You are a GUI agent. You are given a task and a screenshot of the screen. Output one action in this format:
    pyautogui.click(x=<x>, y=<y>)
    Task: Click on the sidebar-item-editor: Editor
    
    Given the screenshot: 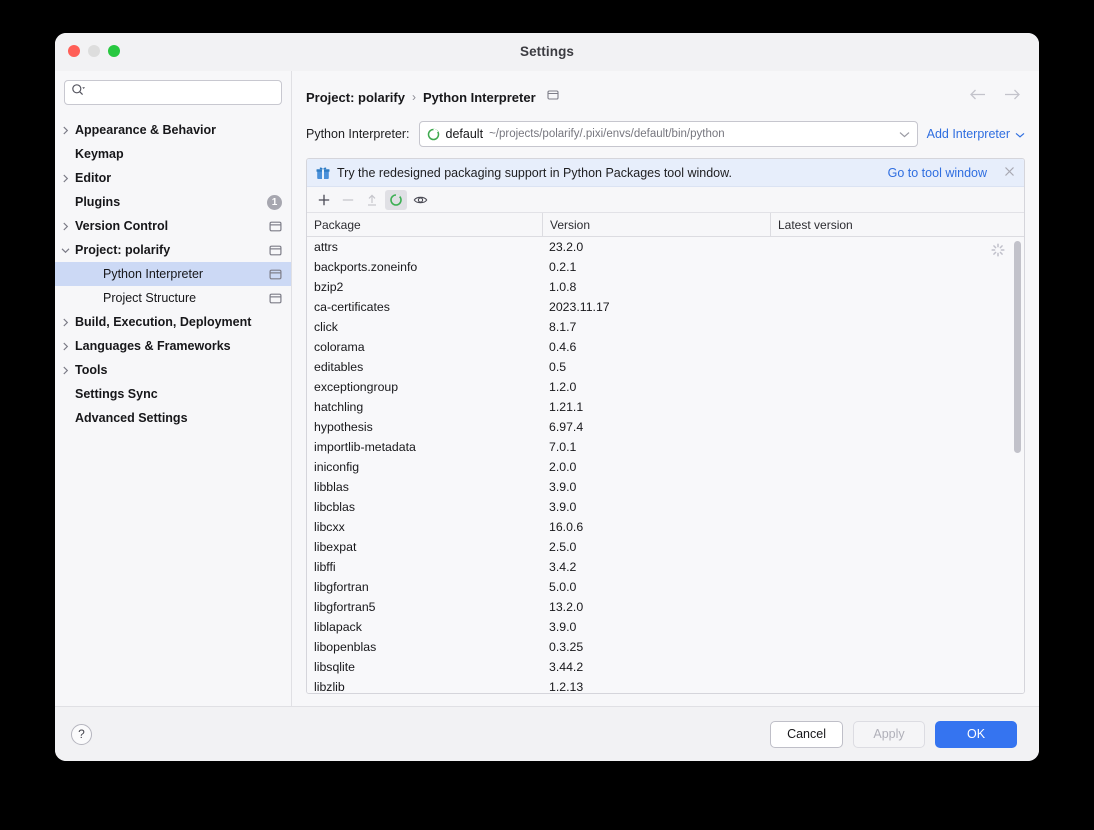 What is the action you would take?
    pyautogui.click(x=173, y=178)
    